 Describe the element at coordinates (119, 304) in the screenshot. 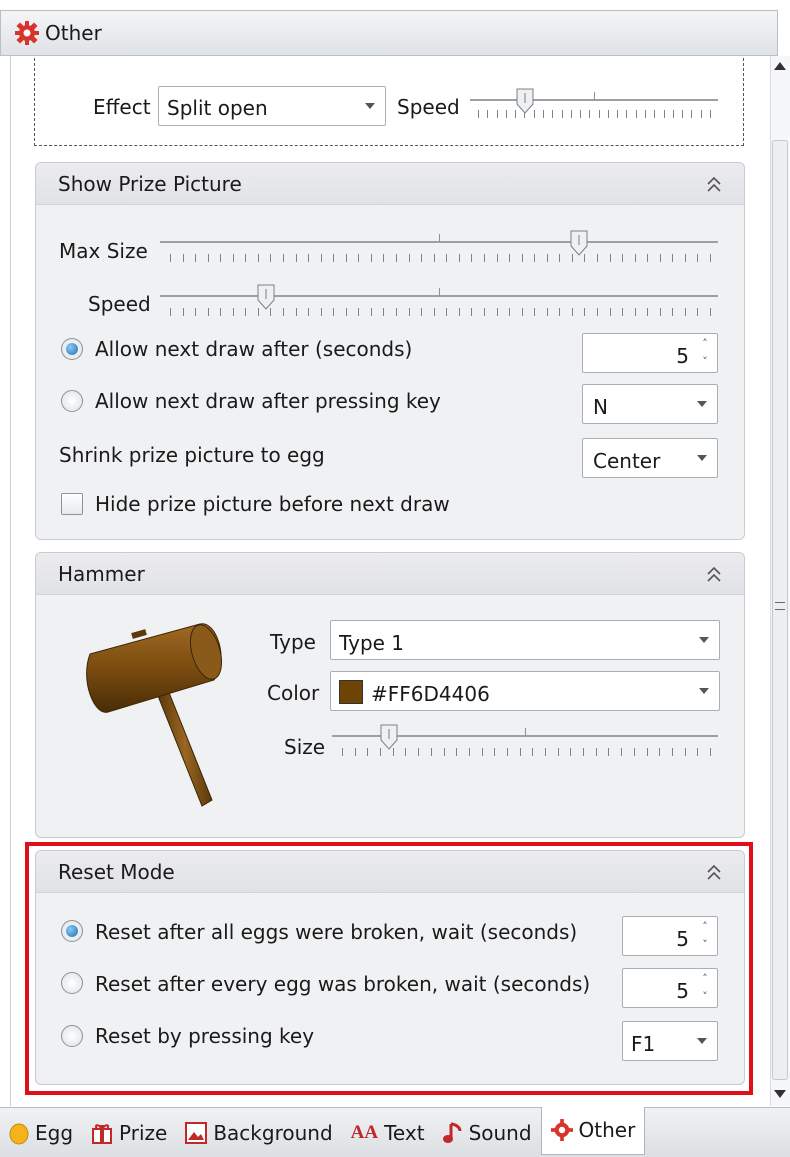

I see `prize-speed-label: Speed` at that location.